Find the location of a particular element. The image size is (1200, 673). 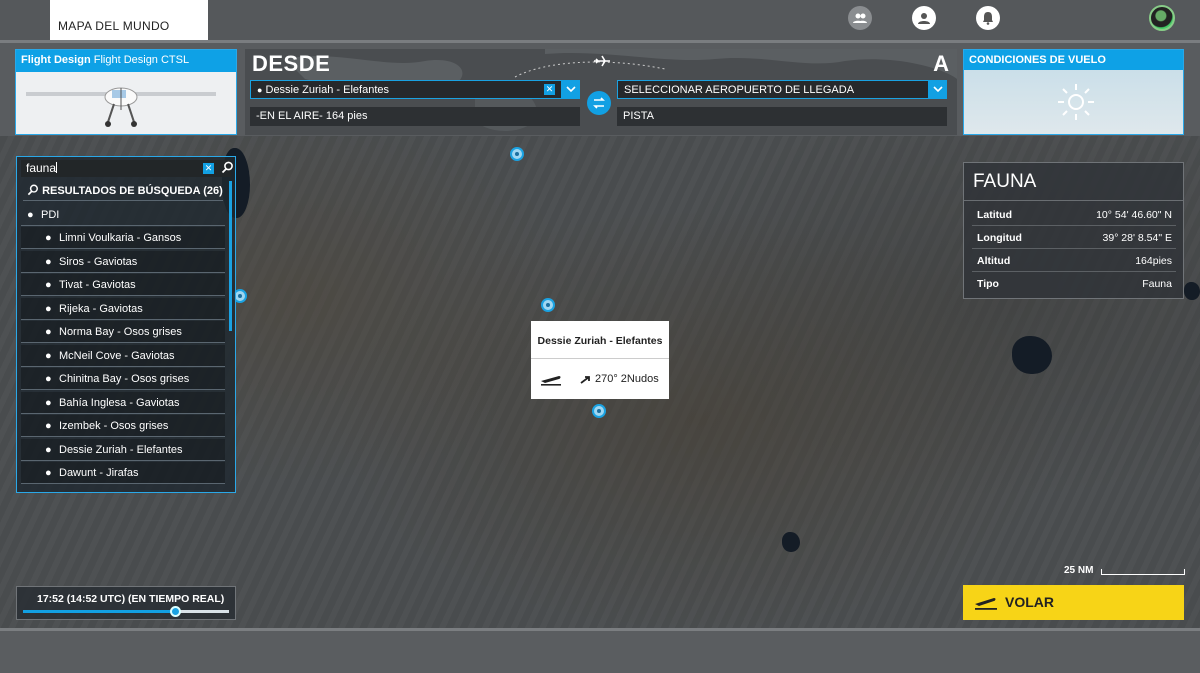

search-input: fauna is located at coordinates (126, 168).